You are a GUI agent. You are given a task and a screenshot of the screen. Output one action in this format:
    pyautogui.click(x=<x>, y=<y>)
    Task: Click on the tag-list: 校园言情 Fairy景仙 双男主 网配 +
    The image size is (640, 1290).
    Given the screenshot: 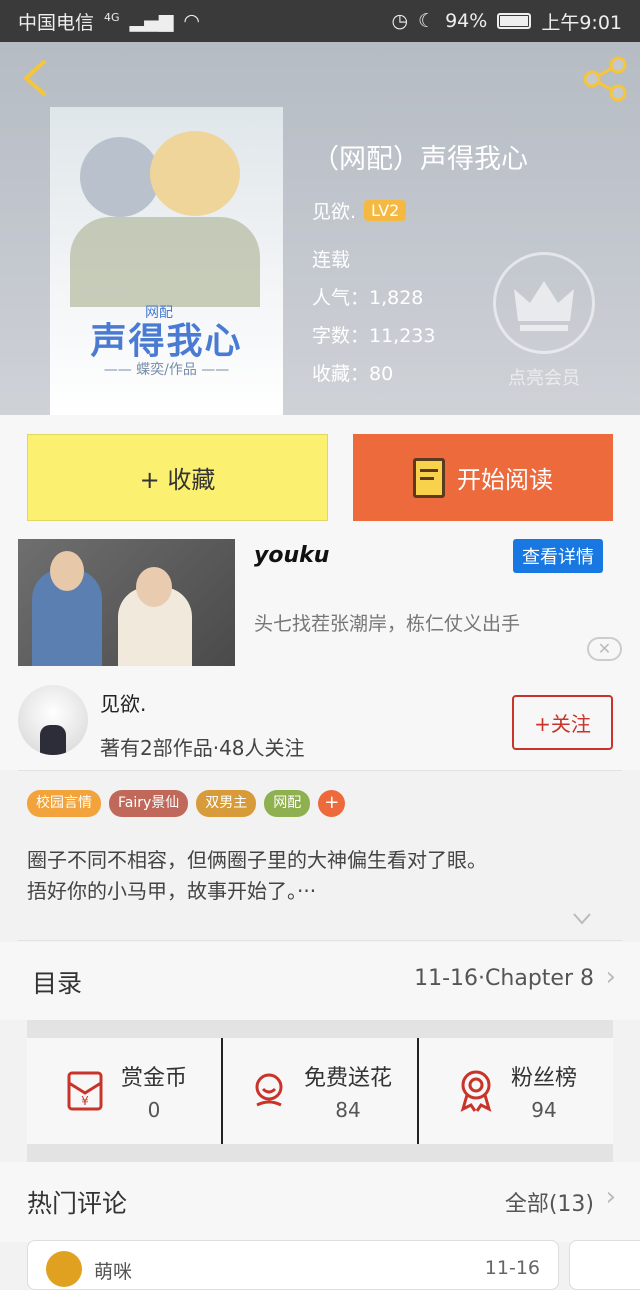 What is the action you would take?
    pyautogui.click(x=186, y=803)
    